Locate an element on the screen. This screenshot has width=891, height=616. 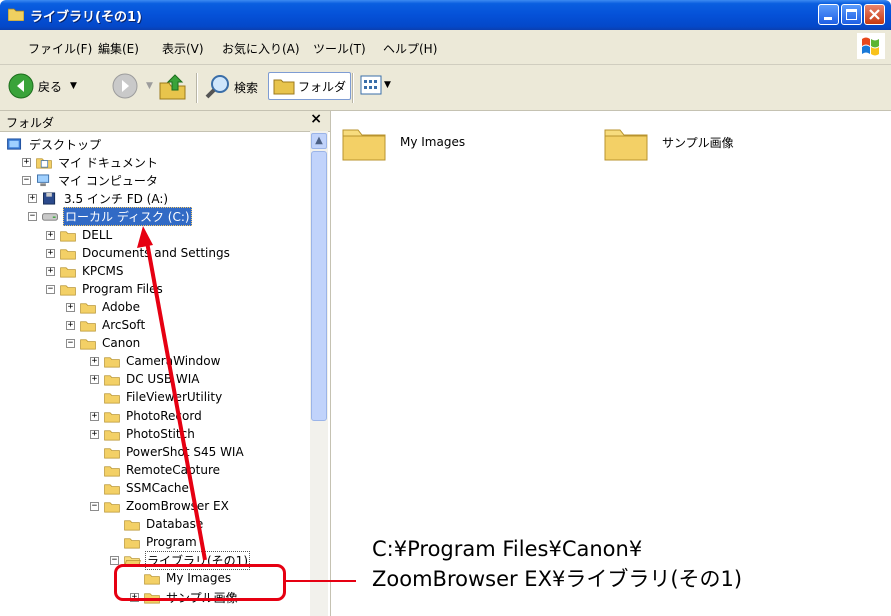
callout-leader-line is located at coordinates (321, 581).